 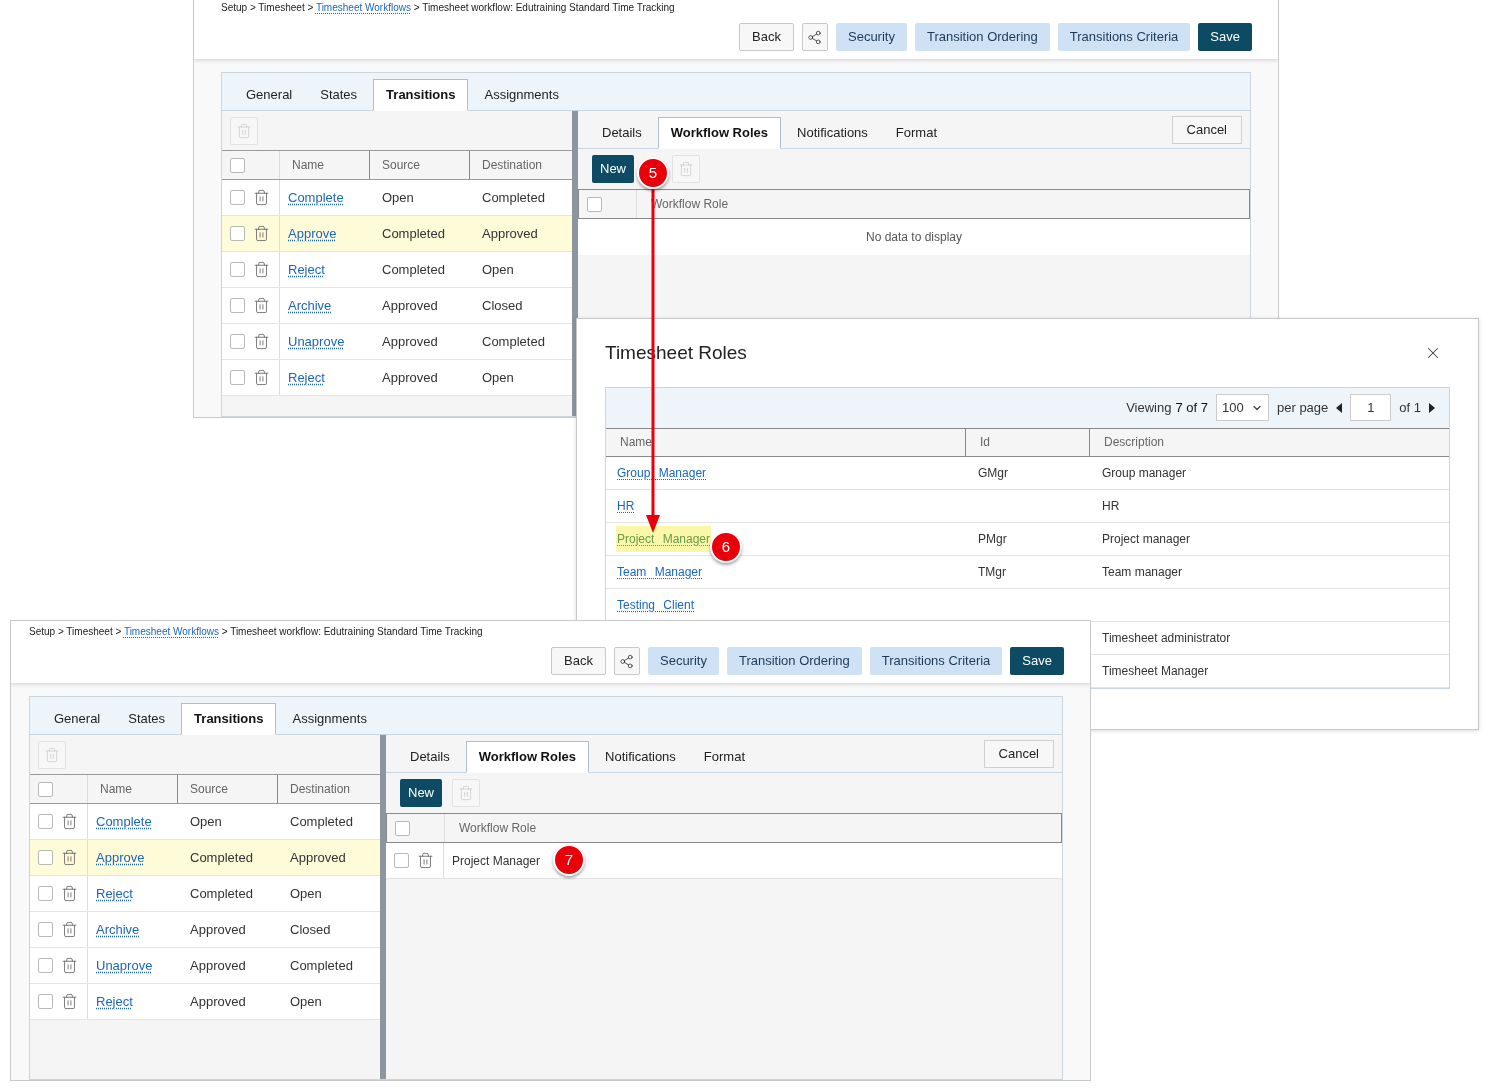 What do you see at coordinates (662, 472) in the screenshot?
I see `role-link: Group Manager` at bounding box center [662, 472].